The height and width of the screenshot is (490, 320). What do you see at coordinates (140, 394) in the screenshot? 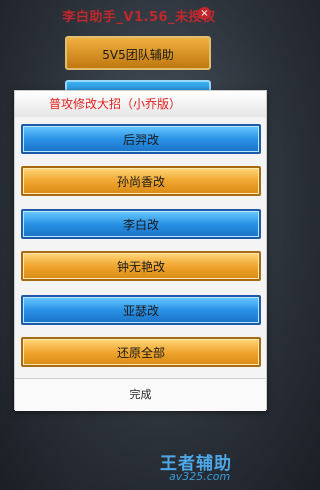
I see `done-button: 完成` at bounding box center [140, 394].